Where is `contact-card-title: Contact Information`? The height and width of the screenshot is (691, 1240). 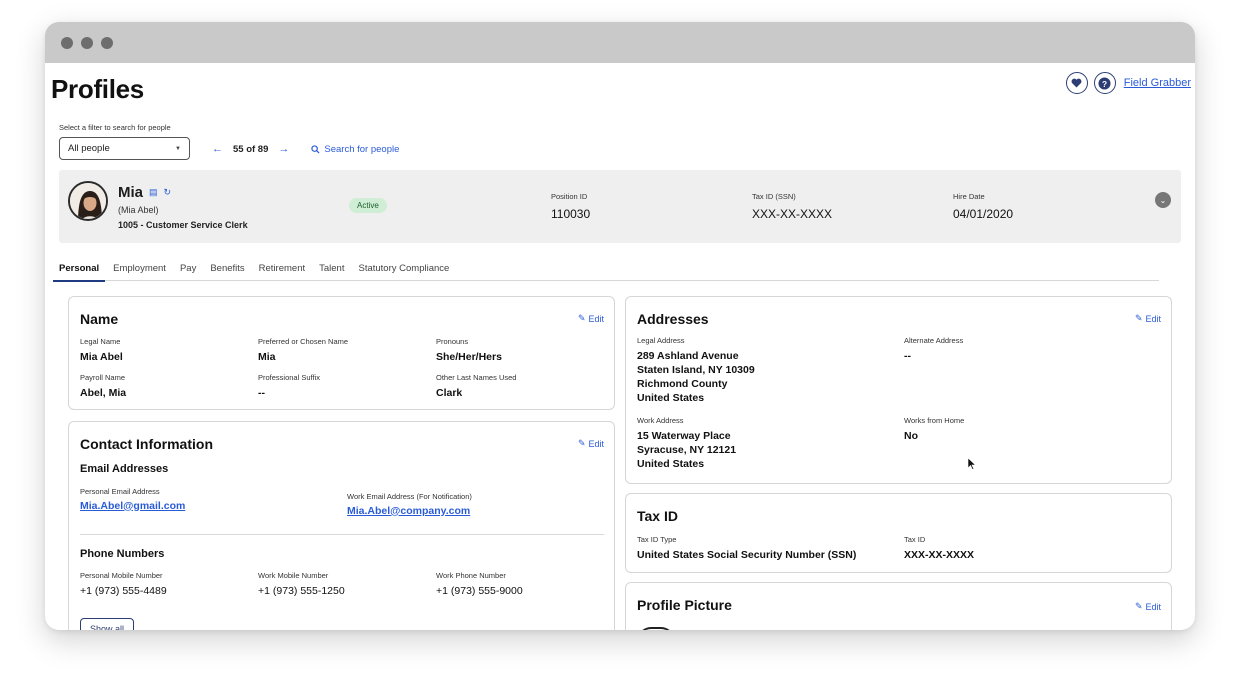
contact-card-title: Contact Information is located at coordinates (146, 444).